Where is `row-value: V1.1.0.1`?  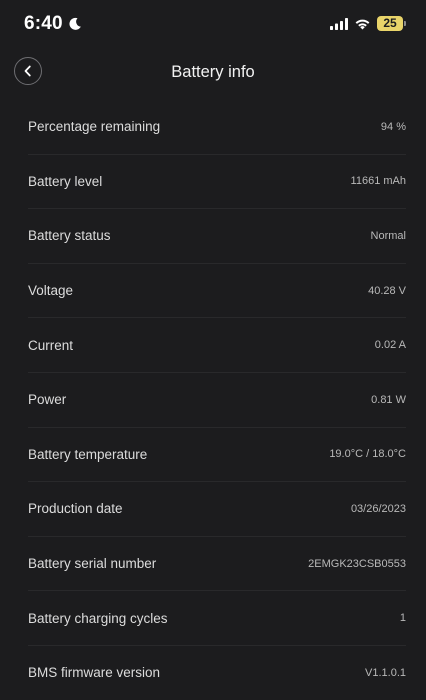
row-value: V1.1.0.1 is located at coordinates (385, 672).